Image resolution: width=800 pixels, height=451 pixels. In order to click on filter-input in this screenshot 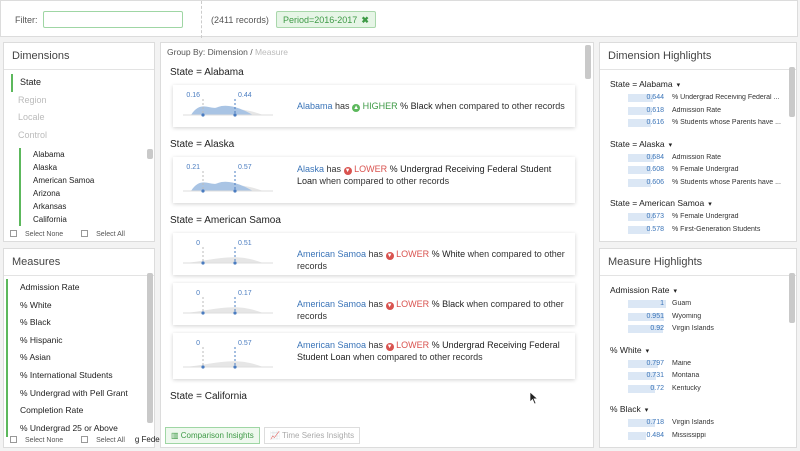, I will do `click(113, 19)`.